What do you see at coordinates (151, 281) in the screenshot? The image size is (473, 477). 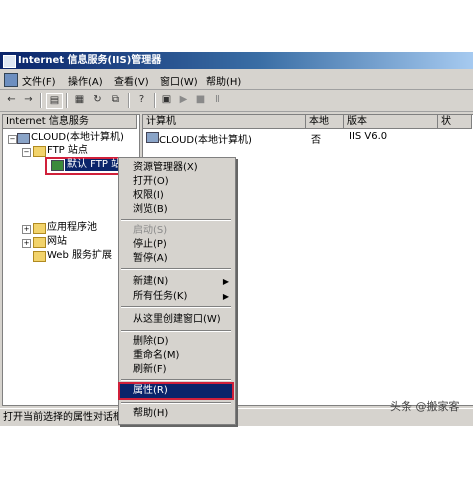 I see `menu-item-label: 新建(N)` at bounding box center [151, 281].